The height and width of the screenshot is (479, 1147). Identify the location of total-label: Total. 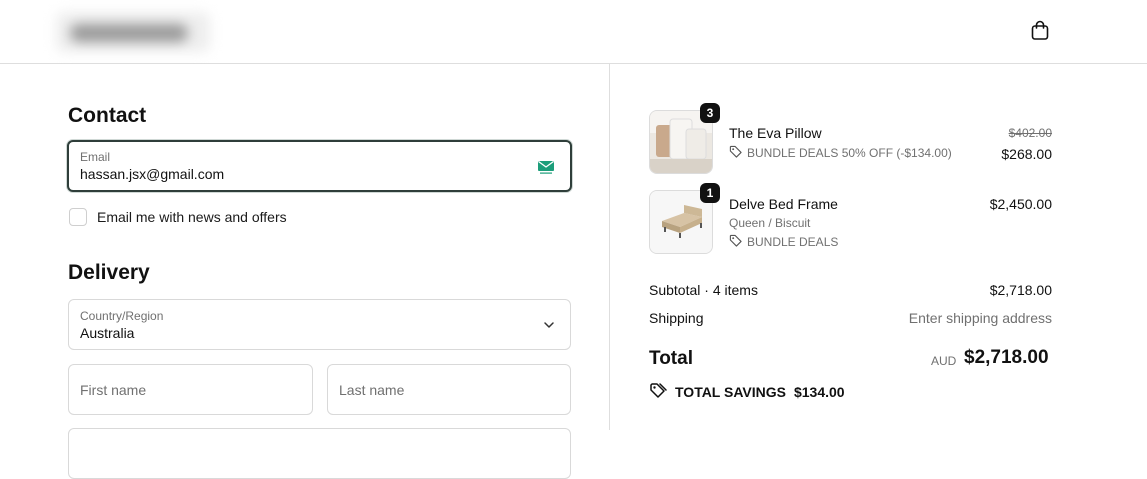
(671, 358).